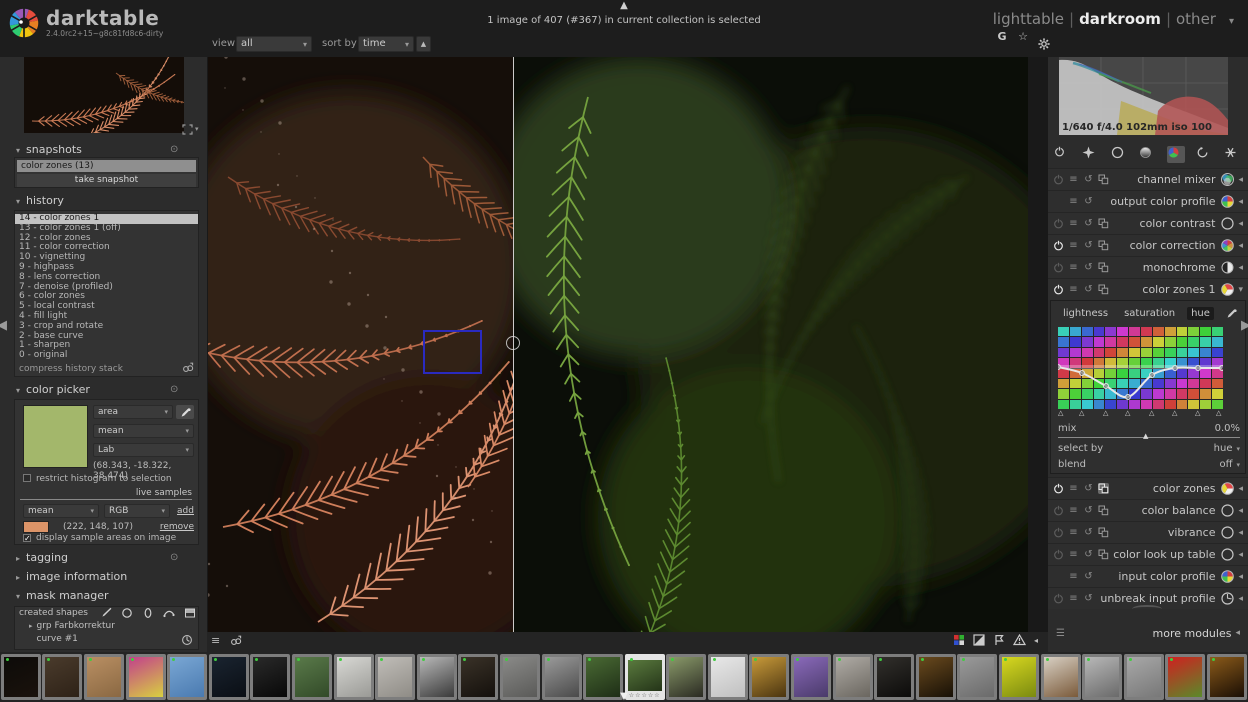 Image resolution: width=1248 pixels, height=702 pixels. Describe the element at coordinates (1149, 428) in the screenshot. I see `mix-slider: mix 0.0%` at that location.